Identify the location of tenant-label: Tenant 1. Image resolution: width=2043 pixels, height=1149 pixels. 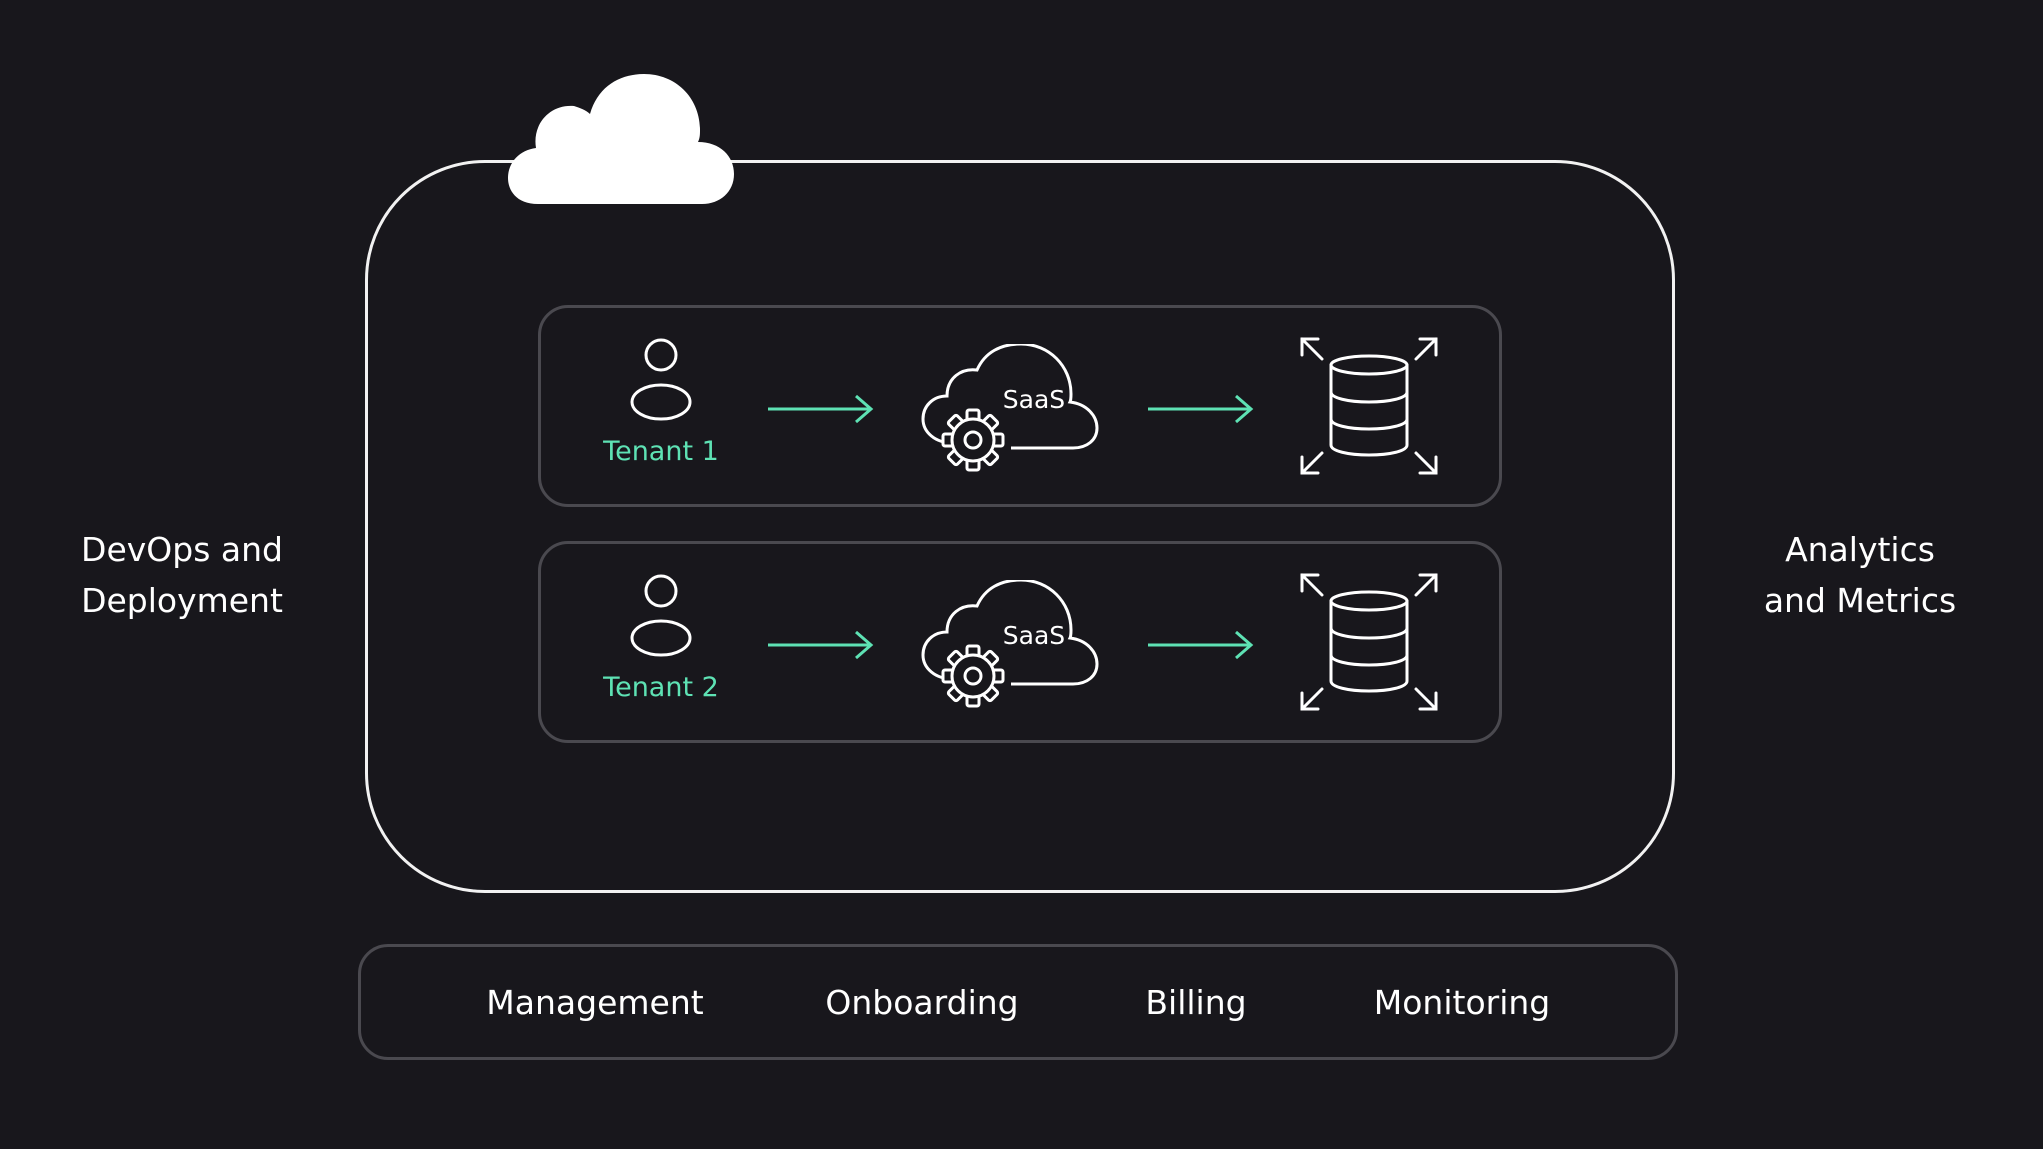
(661, 451).